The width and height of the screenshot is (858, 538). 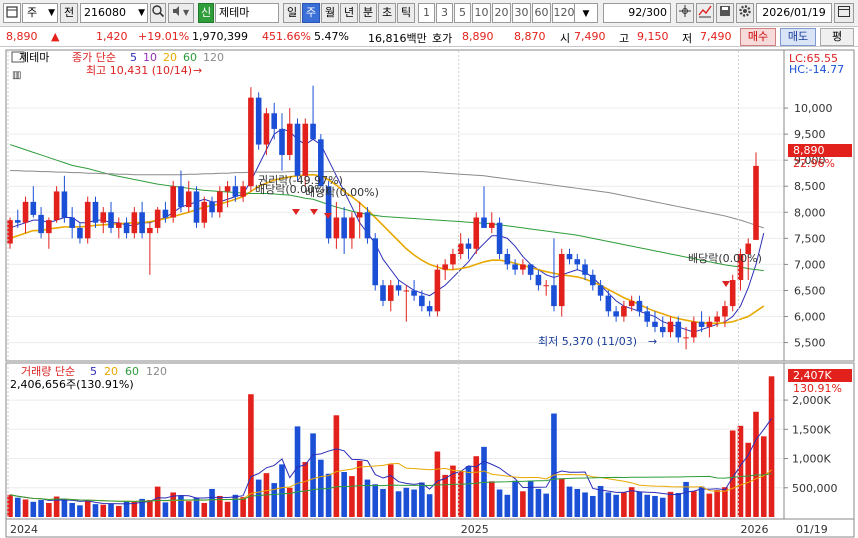 What do you see at coordinates (653, 36) in the screenshot?
I see `high-value: 9,150` at bounding box center [653, 36].